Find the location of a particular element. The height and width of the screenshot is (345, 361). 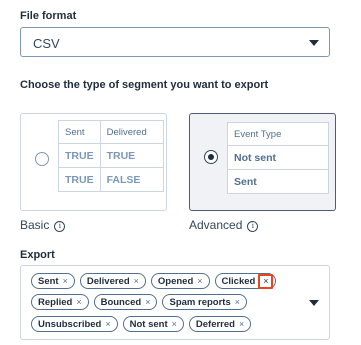

tag-clicked: Clicked × is located at coordinates (245, 281).